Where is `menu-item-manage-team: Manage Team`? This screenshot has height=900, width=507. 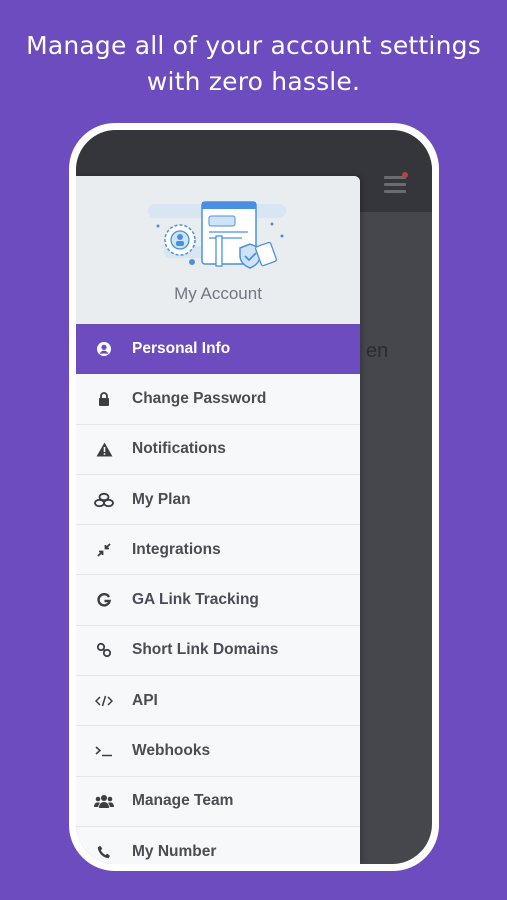 menu-item-manage-team: Manage Team is located at coordinates (218, 801).